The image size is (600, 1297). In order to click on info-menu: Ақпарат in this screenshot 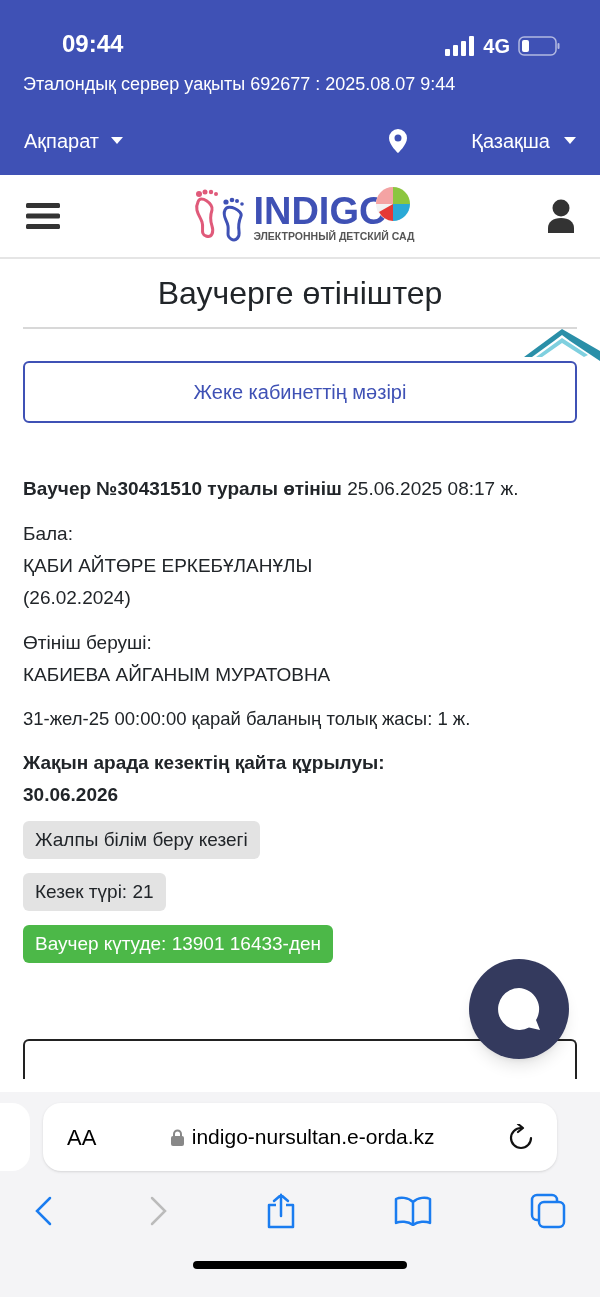, I will do `click(73, 140)`.